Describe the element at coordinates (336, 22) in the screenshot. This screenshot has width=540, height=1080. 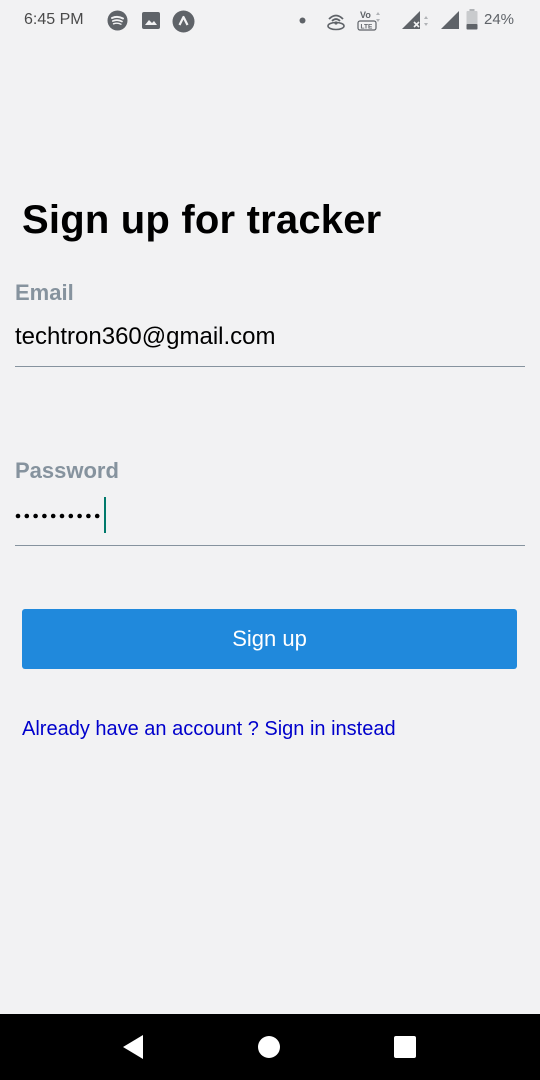
I see `hotspot-icon` at that location.